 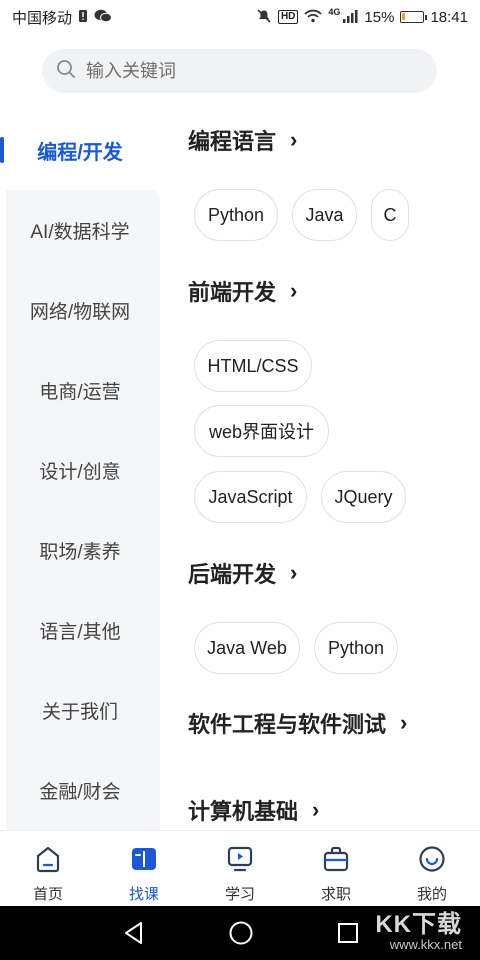 What do you see at coordinates (379, 17) in the screenshot?
I see `battery-percent: 15%` at bounding box center [379, 17].